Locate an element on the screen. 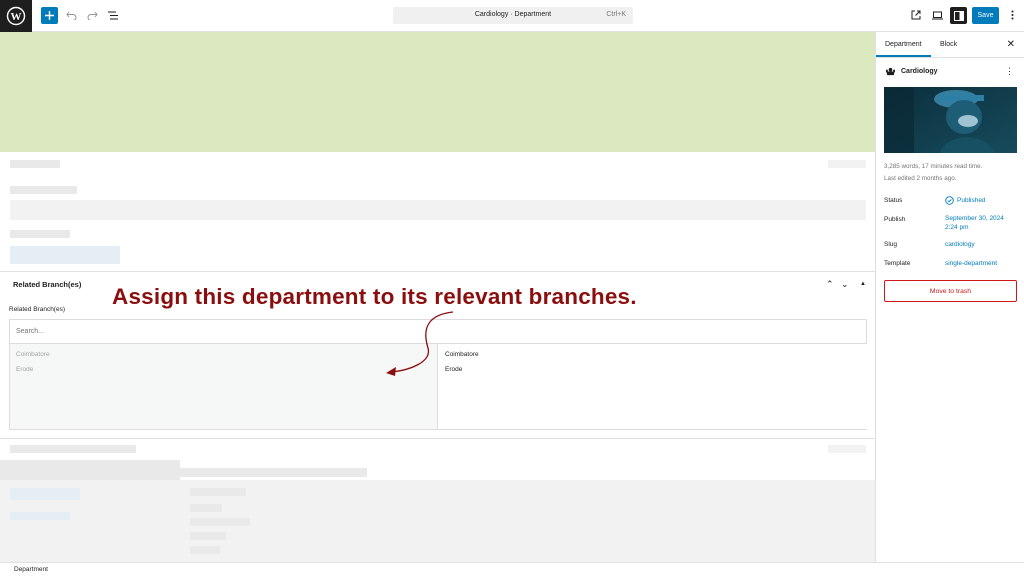 This screenshot has height=576, width=1024. move-down-icon: ⌄ is located at coordinates (845, 284).